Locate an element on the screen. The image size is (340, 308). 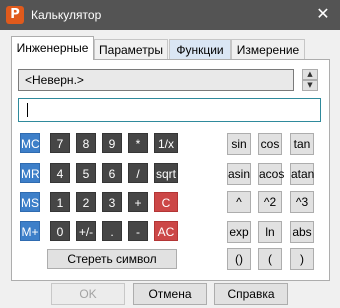
key-parentheses: () is located at coordinates (239, 259).